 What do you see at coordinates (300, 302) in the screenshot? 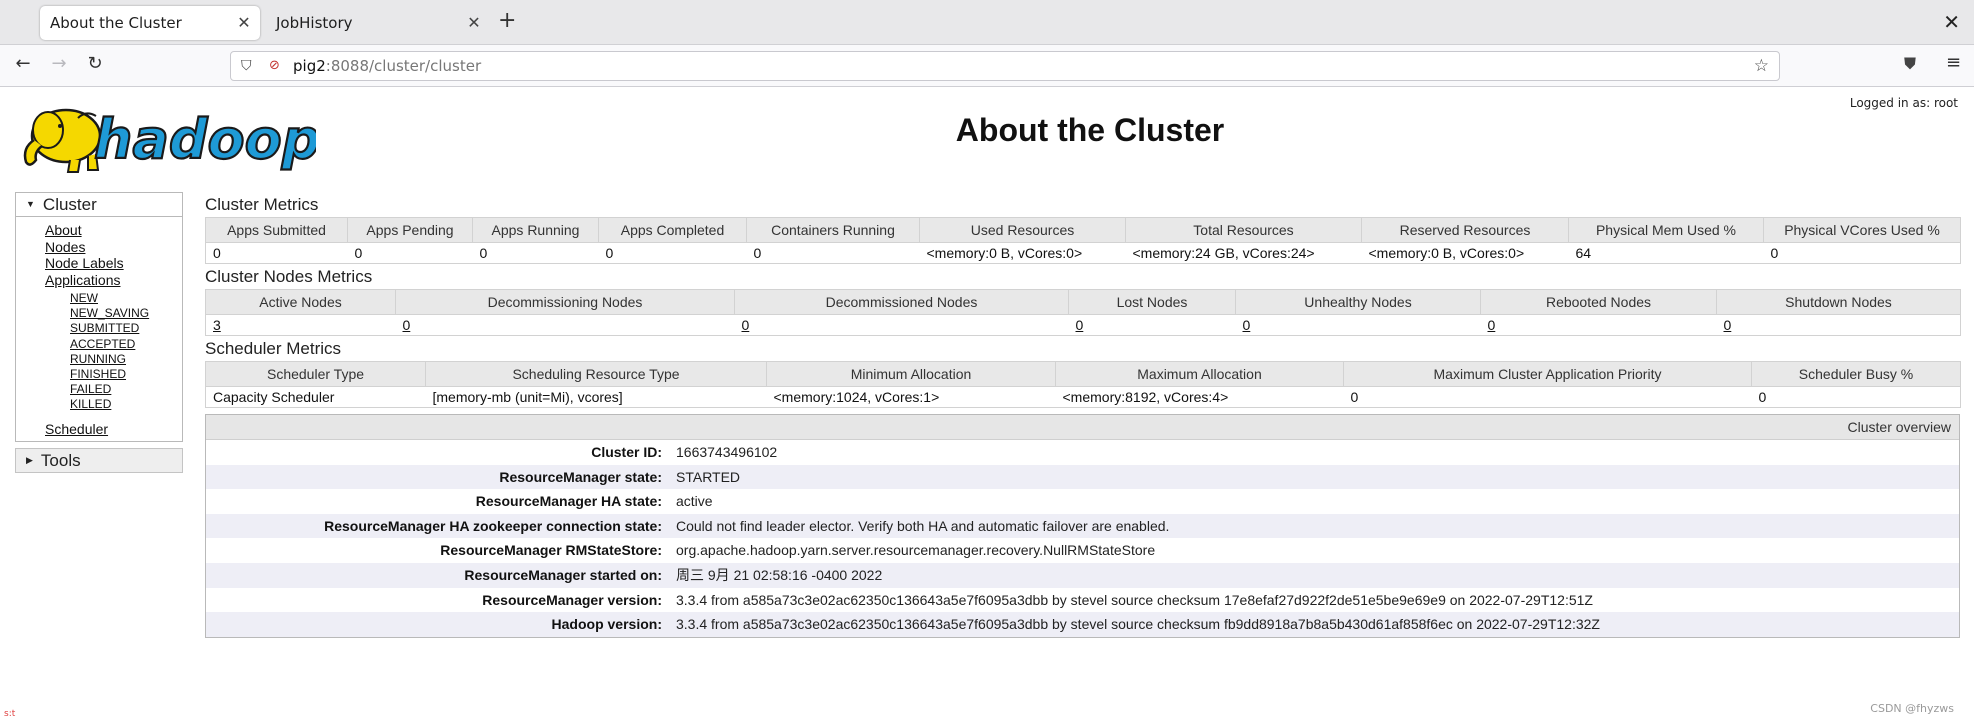
I see `column-header: Active Nodes` at bounding box center [300, 302].